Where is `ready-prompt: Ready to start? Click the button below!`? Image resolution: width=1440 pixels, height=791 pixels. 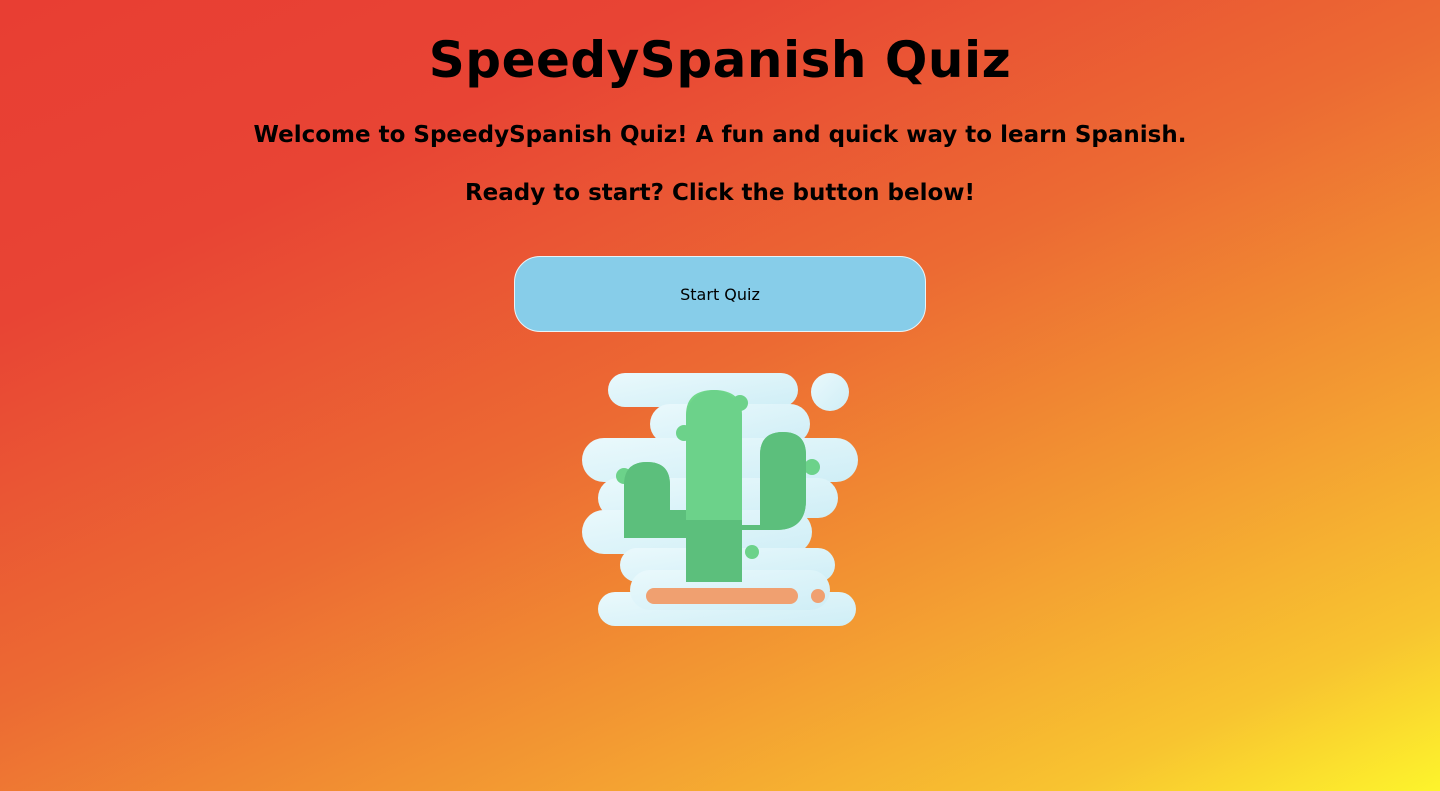 ready-prompt: Ready to start? Click the button below! is located at coordinates (720, 193).